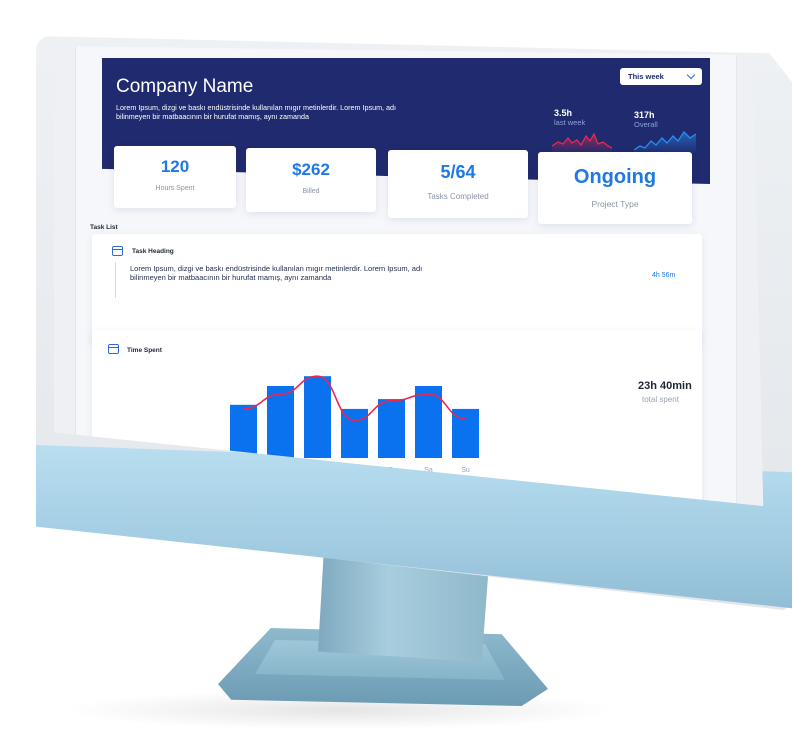 The width and height of the screenshot is (793, 741). What do you see at coordinates (615, 177) in the screenshot?
I see `card-project-value: Ongoing` at bounding box center [615, 177].